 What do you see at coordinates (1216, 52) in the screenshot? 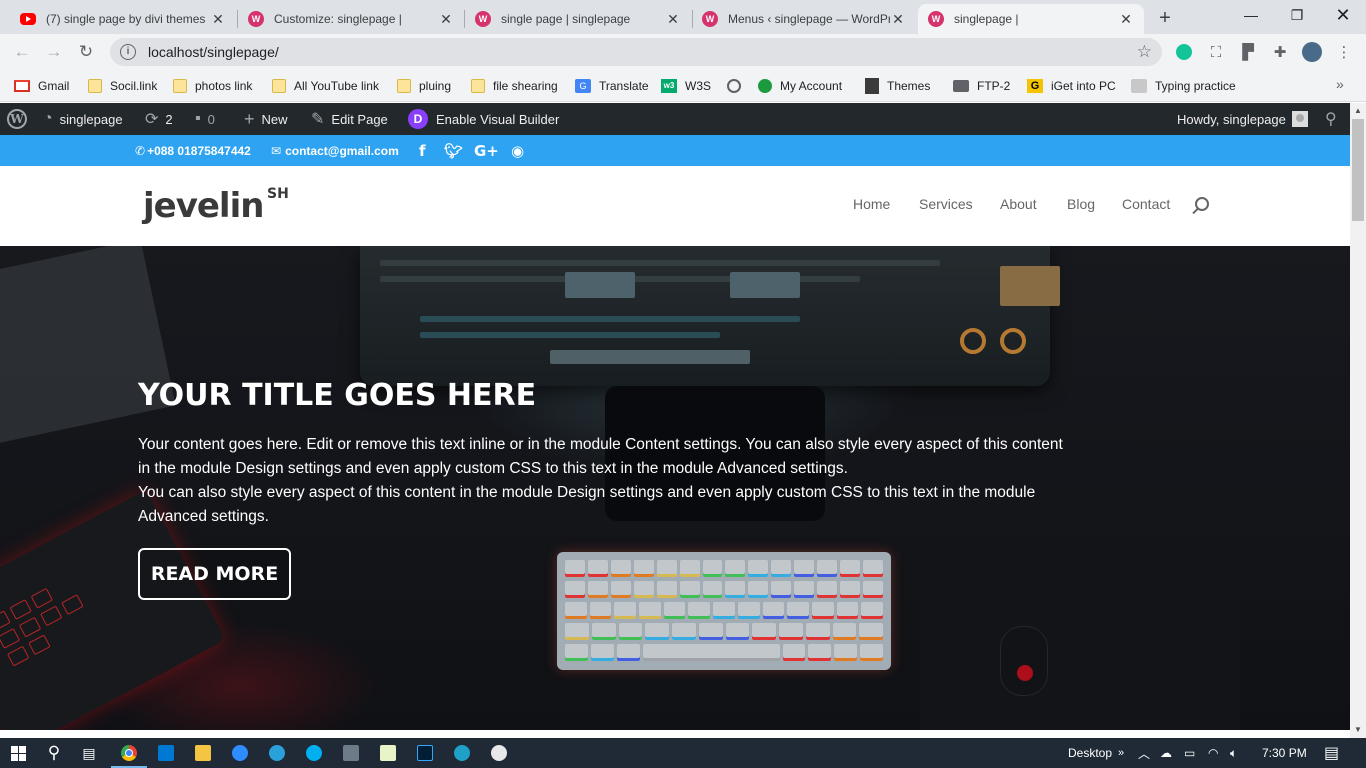
I see `screen-capture-icon: ⛶` at bounding box center [1216, 52].